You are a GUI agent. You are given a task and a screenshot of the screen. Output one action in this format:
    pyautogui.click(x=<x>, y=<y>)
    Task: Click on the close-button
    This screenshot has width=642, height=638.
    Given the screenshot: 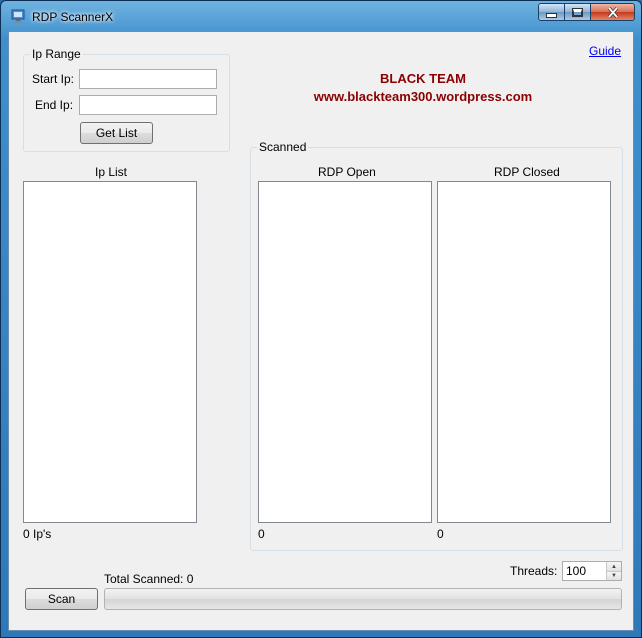 What is the action you would take?
    pyautogui.click(x=613, y=12)
    